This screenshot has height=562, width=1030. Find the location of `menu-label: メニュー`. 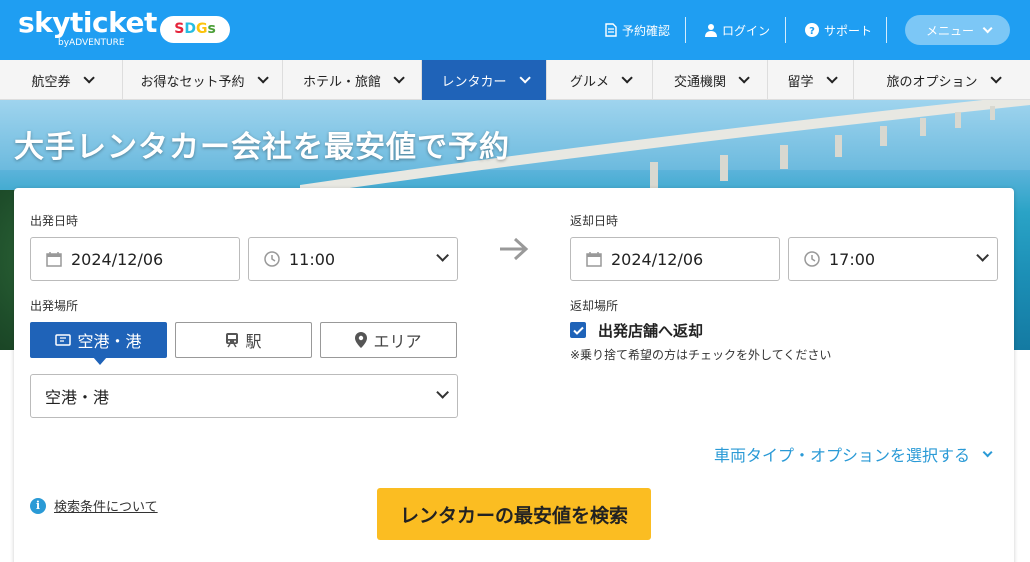

menu-label: メニュー is located at coordinates (949, 30).